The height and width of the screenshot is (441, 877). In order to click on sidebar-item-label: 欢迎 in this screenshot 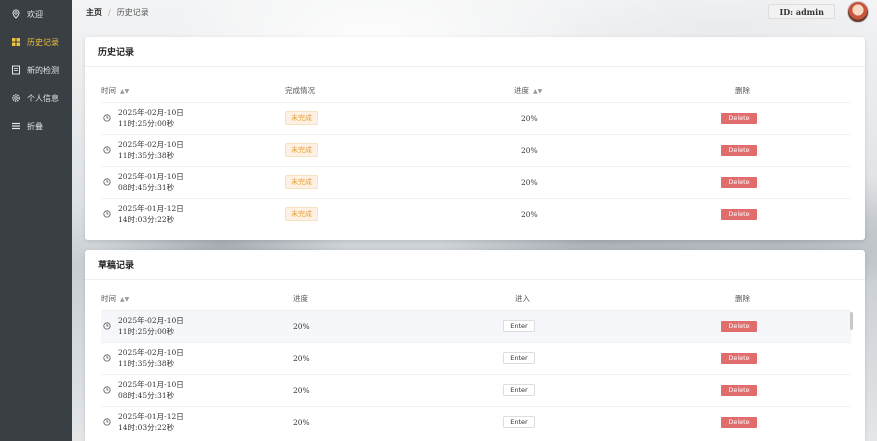, I will do `click(35, 14)`.